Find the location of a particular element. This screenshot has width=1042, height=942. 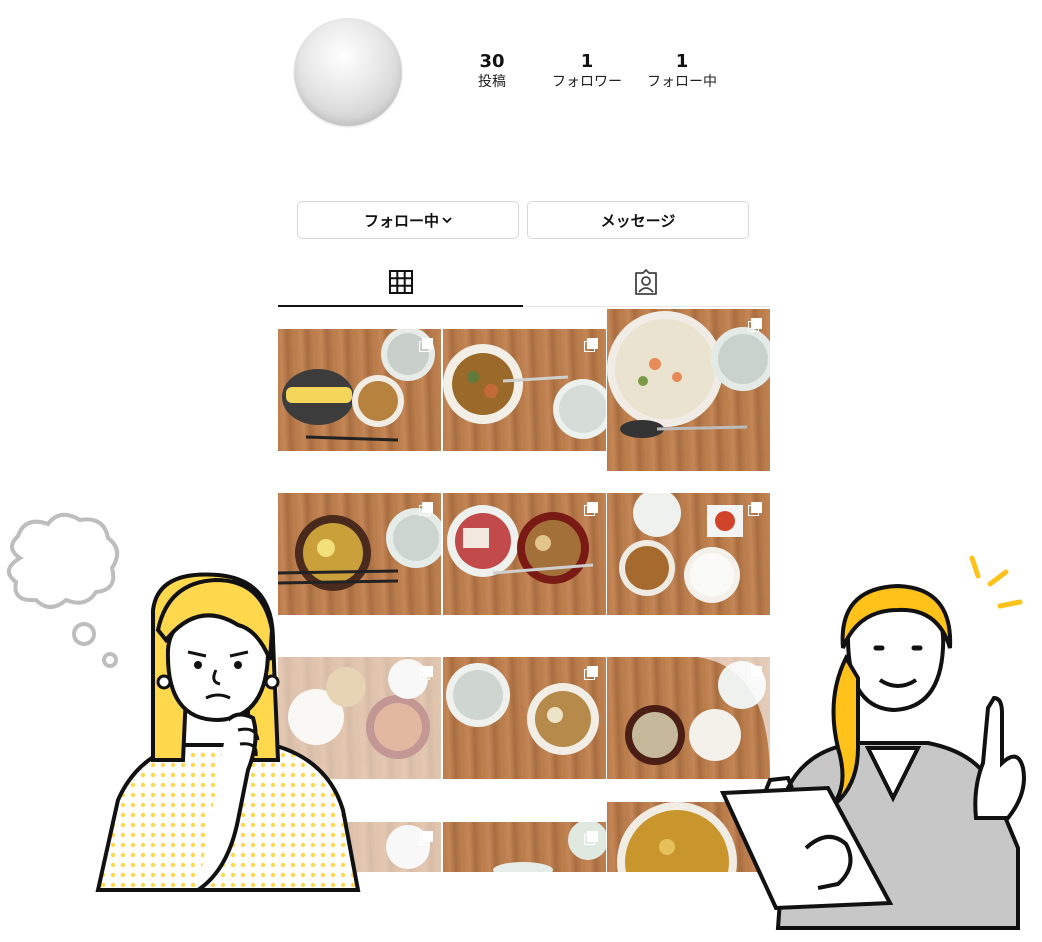

followers-count-number: 1 is located at coordinates (587, 61).